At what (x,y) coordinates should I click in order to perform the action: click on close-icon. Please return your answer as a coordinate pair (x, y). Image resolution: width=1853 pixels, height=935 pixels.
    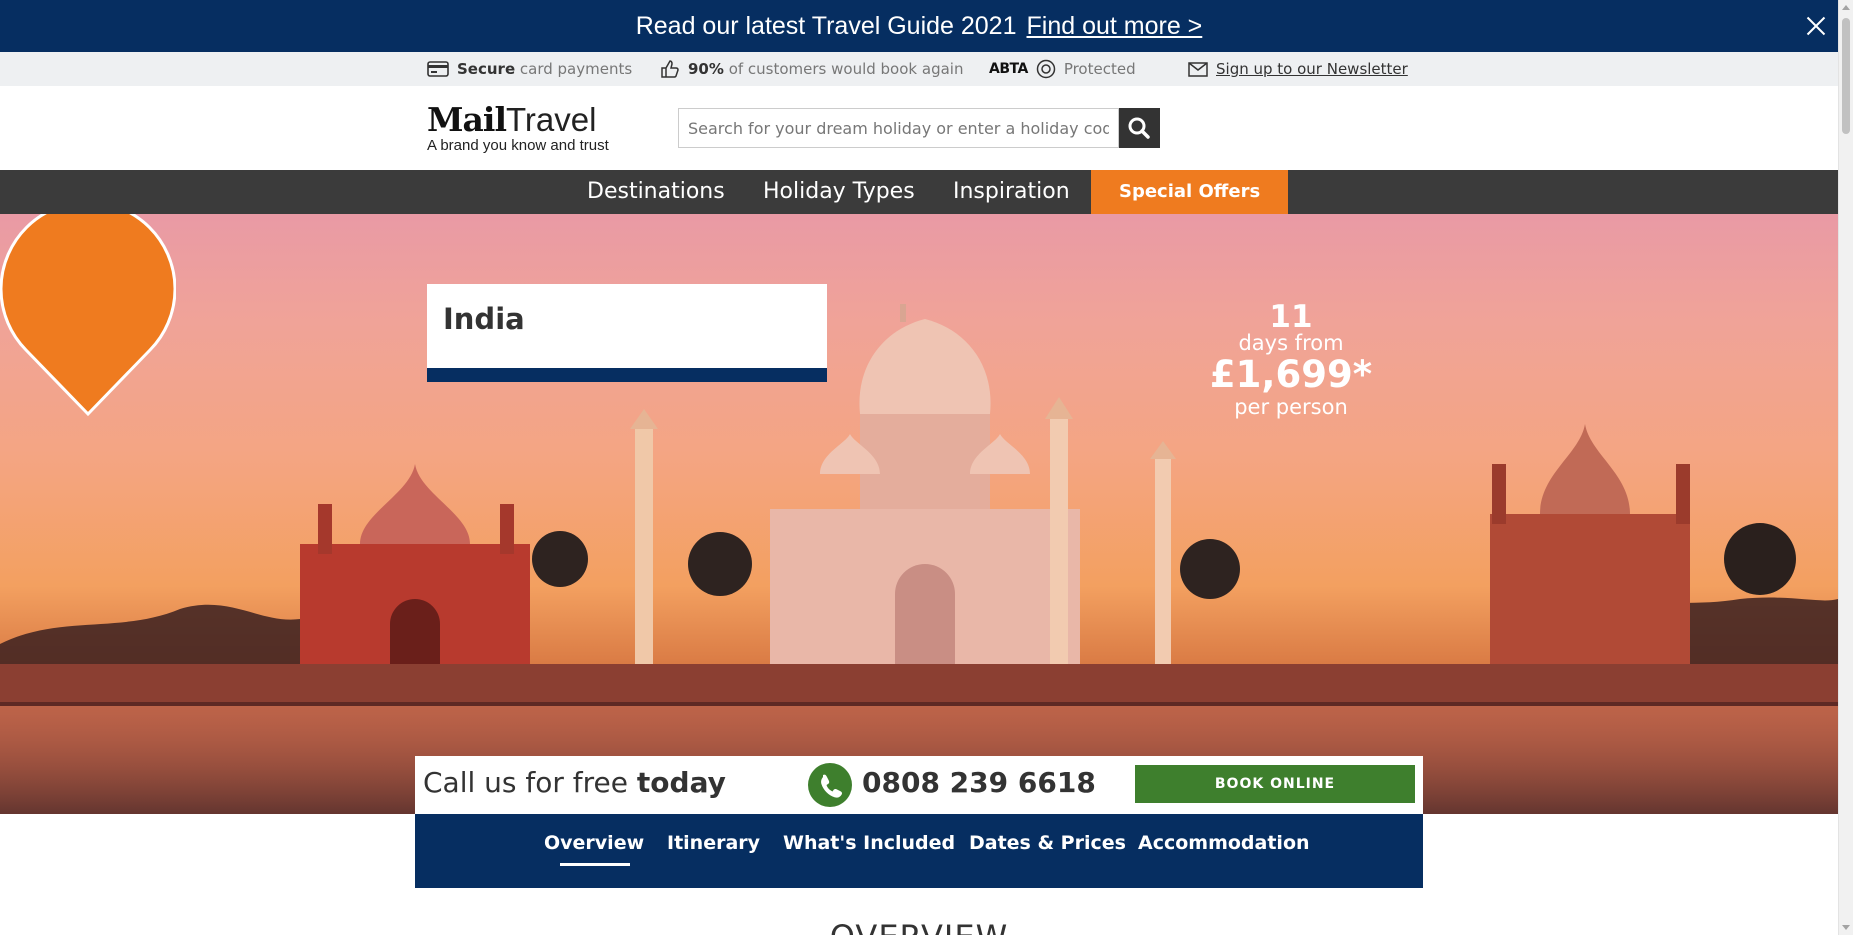
    Looking at the image, I should click on (1816, 26).